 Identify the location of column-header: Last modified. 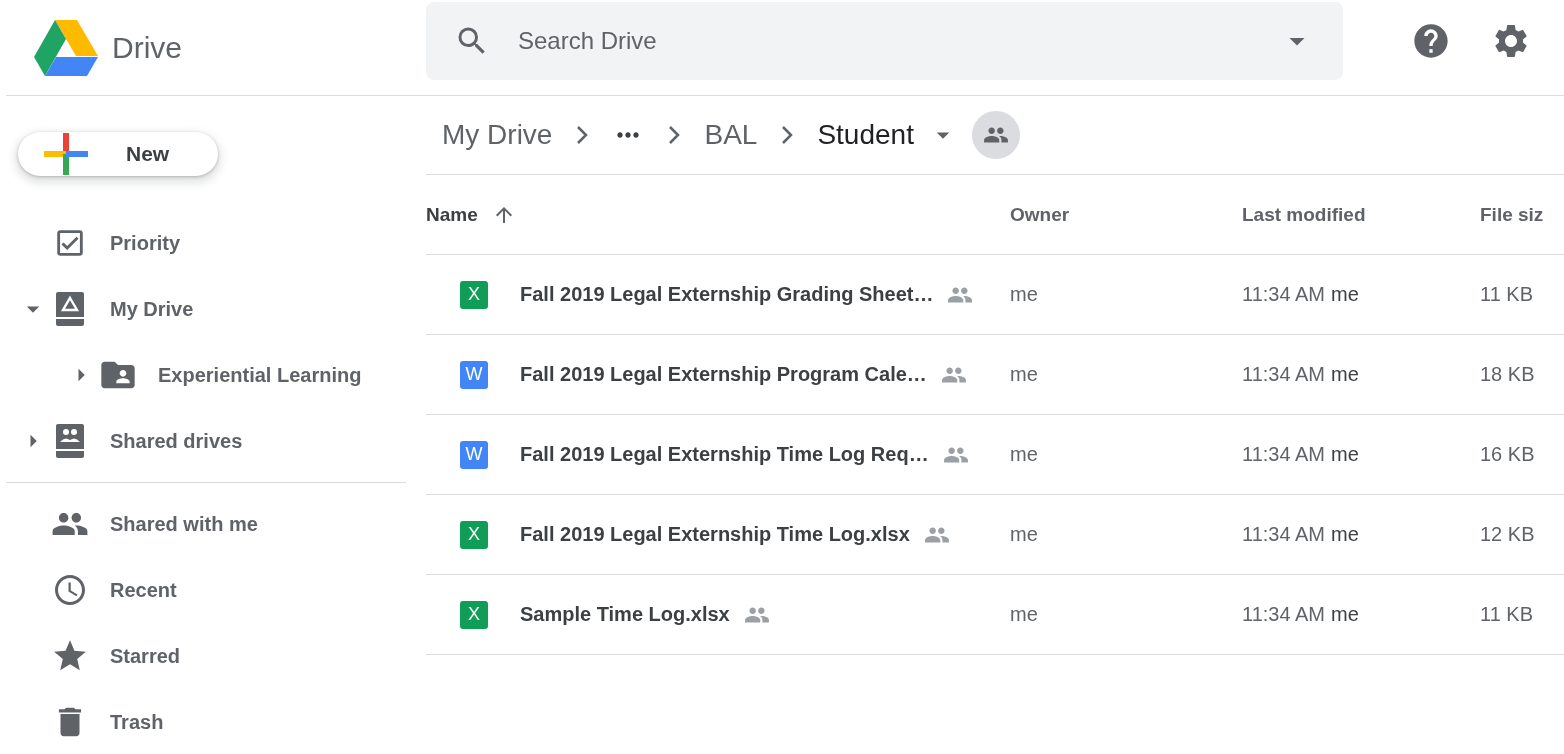
(1304, 214).